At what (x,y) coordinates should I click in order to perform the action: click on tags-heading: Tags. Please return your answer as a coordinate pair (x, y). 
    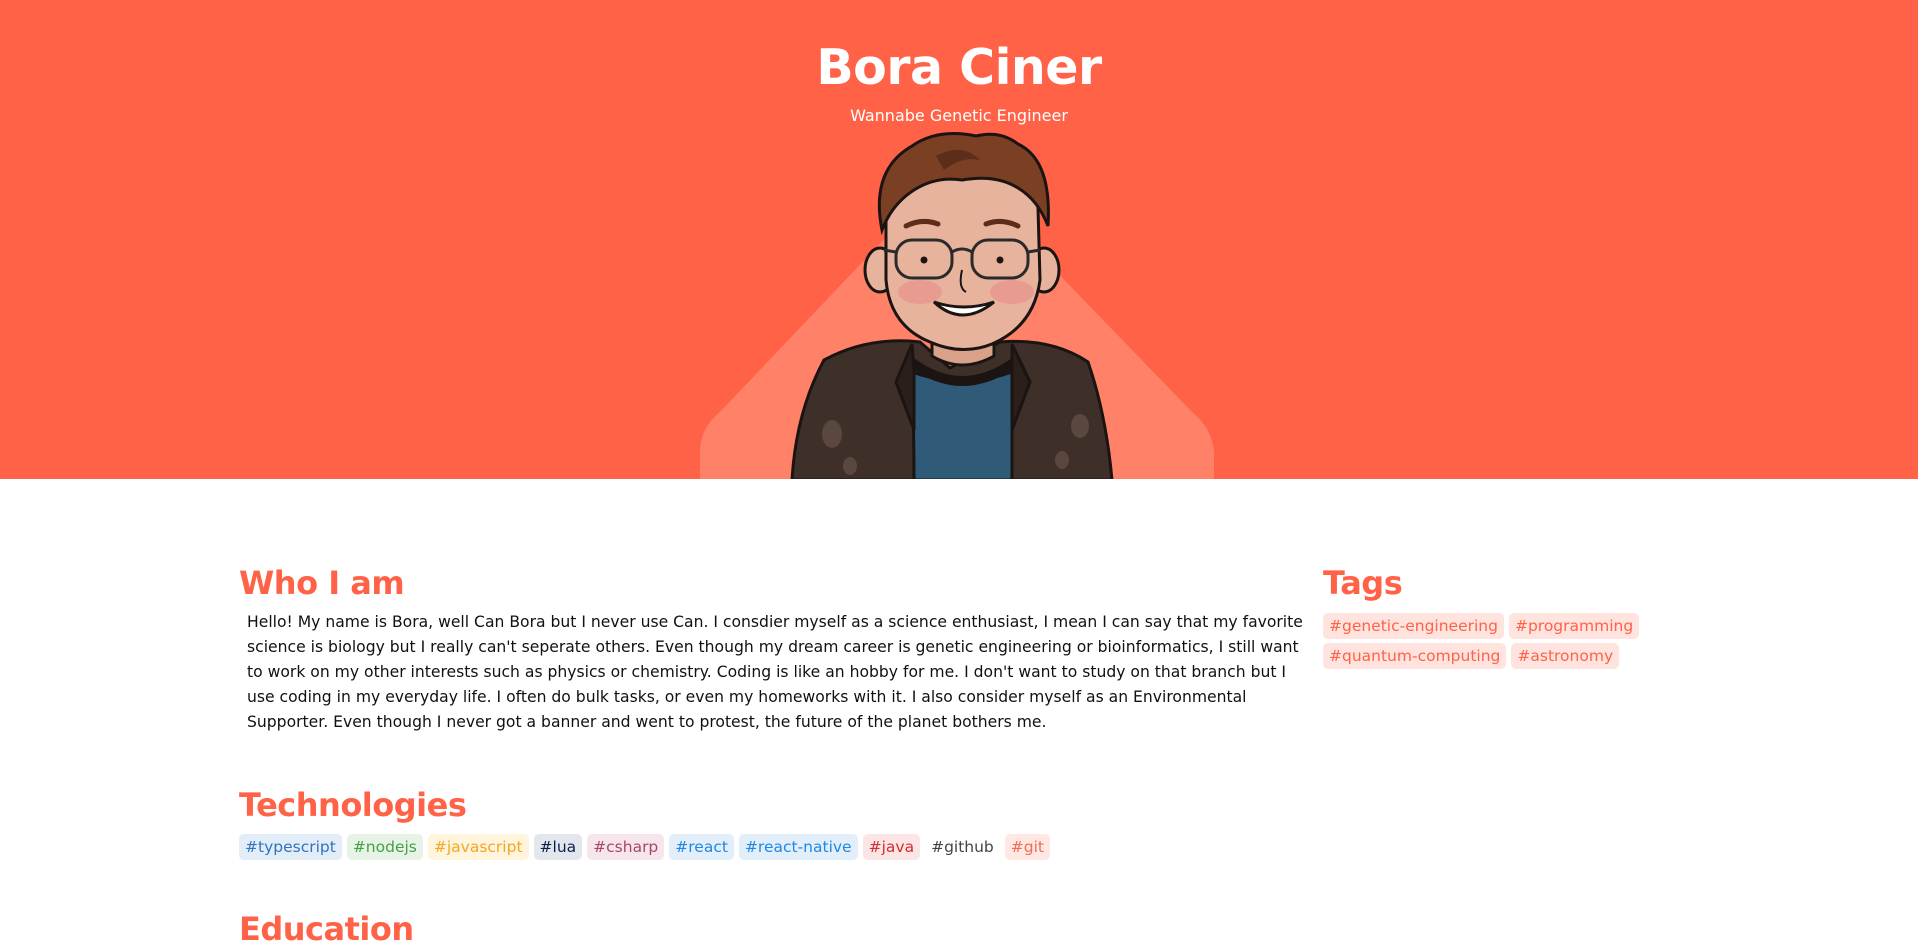
    Looking at the image, I should click on (1363, 583).